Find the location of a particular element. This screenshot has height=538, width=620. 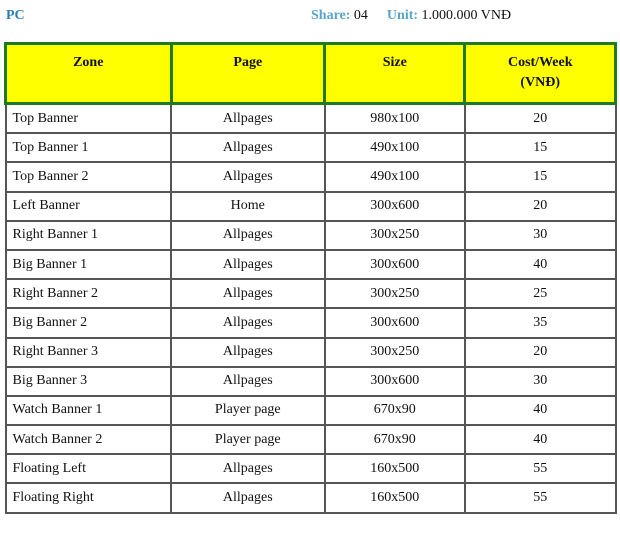

table-row: Top Banner 1 Allpages 490x100 15 is located at coordinates (310, 148).